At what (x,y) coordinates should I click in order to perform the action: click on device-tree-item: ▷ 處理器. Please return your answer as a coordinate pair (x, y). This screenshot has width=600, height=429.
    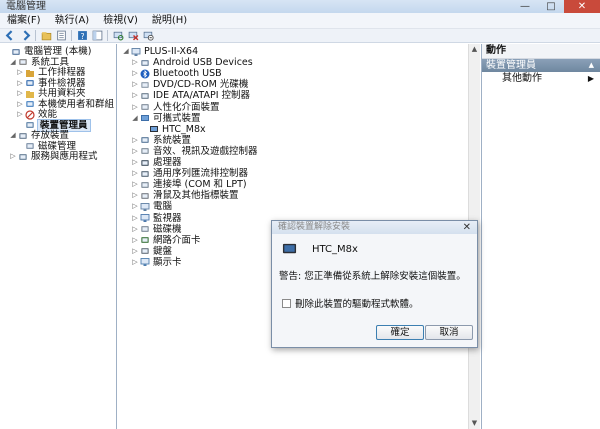
    Looking at the image, I should click on (156, 162).